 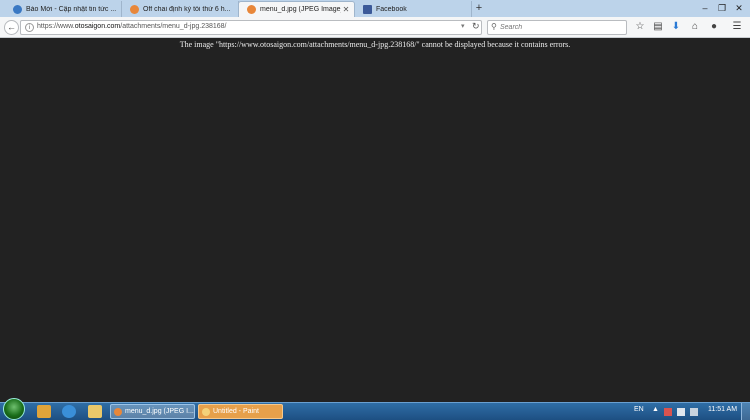 I want to click on site-info-icon: i, so click(x=29, y=27).